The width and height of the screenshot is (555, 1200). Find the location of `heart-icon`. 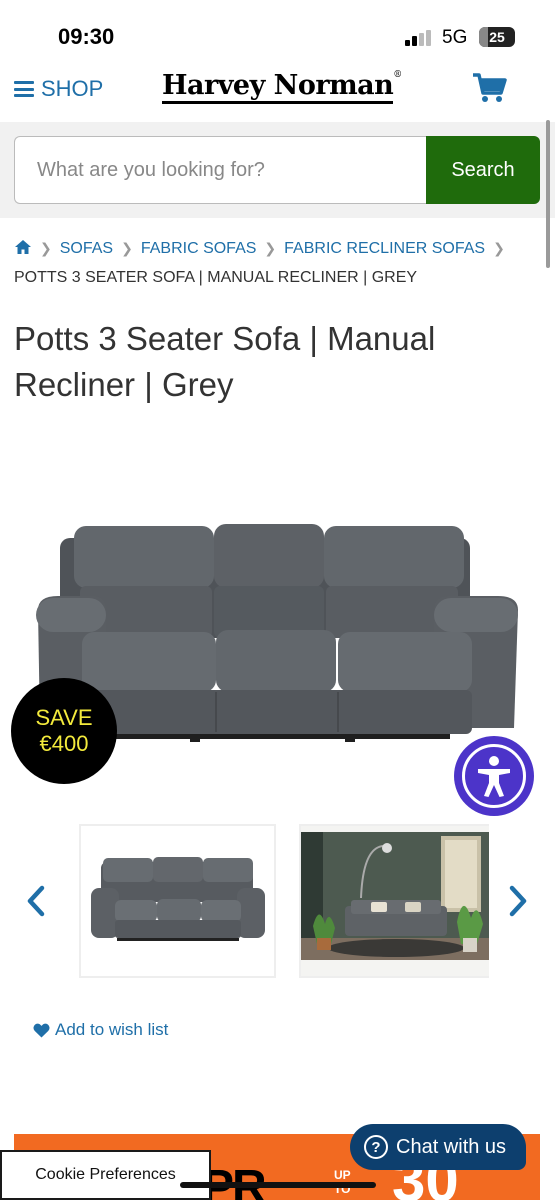

heart-icon is located at coordinates (41, 1030).